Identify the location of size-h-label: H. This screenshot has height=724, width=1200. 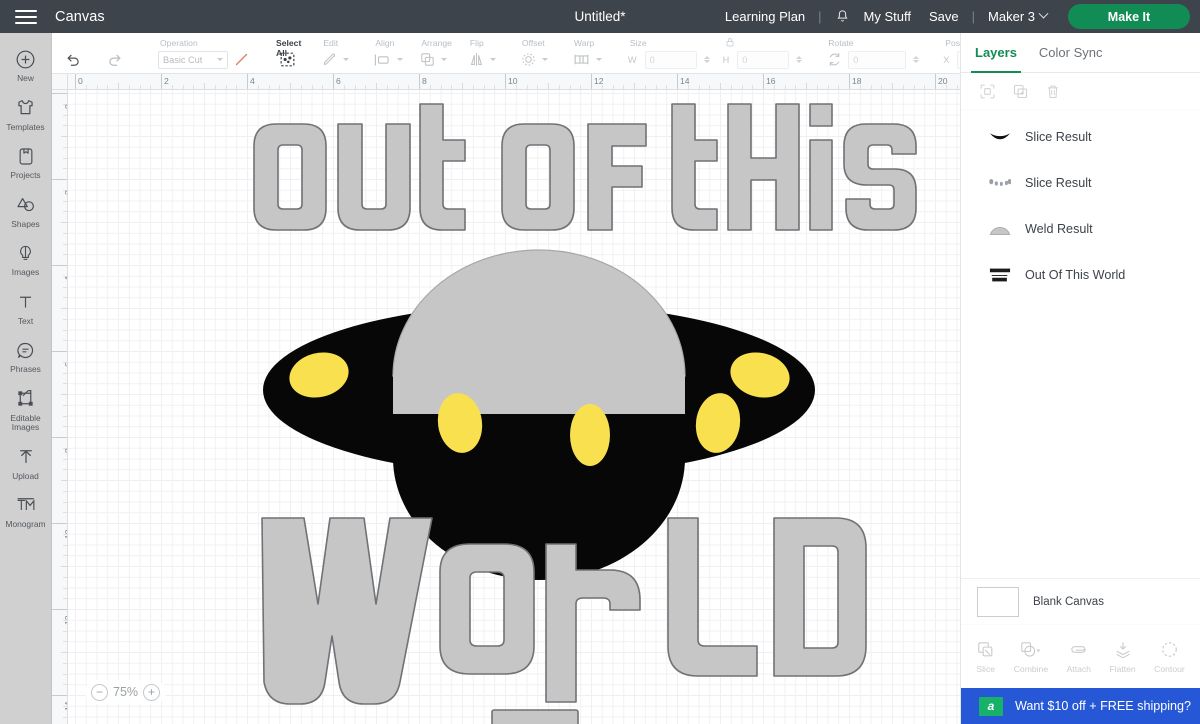
(726, 59).